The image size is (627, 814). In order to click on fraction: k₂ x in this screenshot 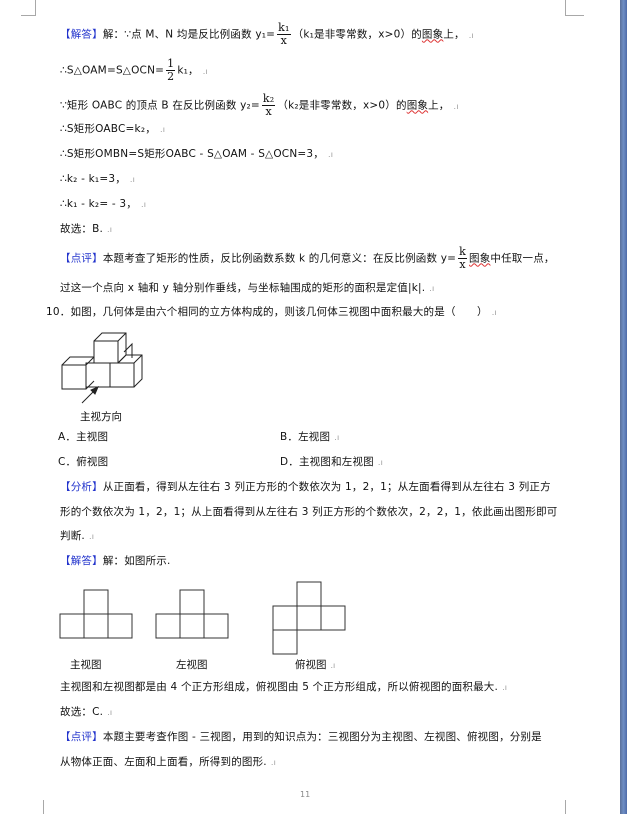, I will do `click(268, 105)`.